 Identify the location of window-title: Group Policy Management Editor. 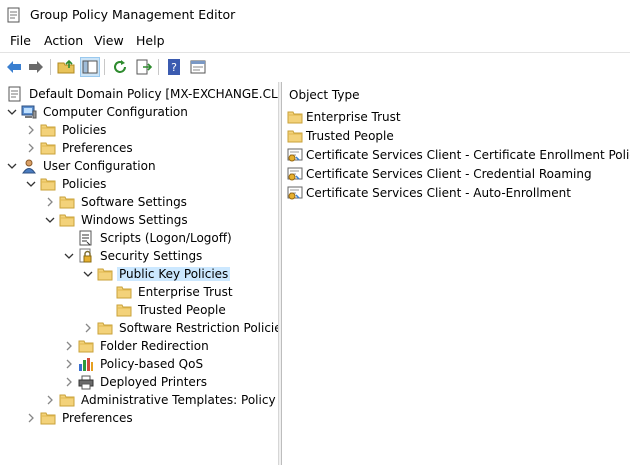
(133, 14).